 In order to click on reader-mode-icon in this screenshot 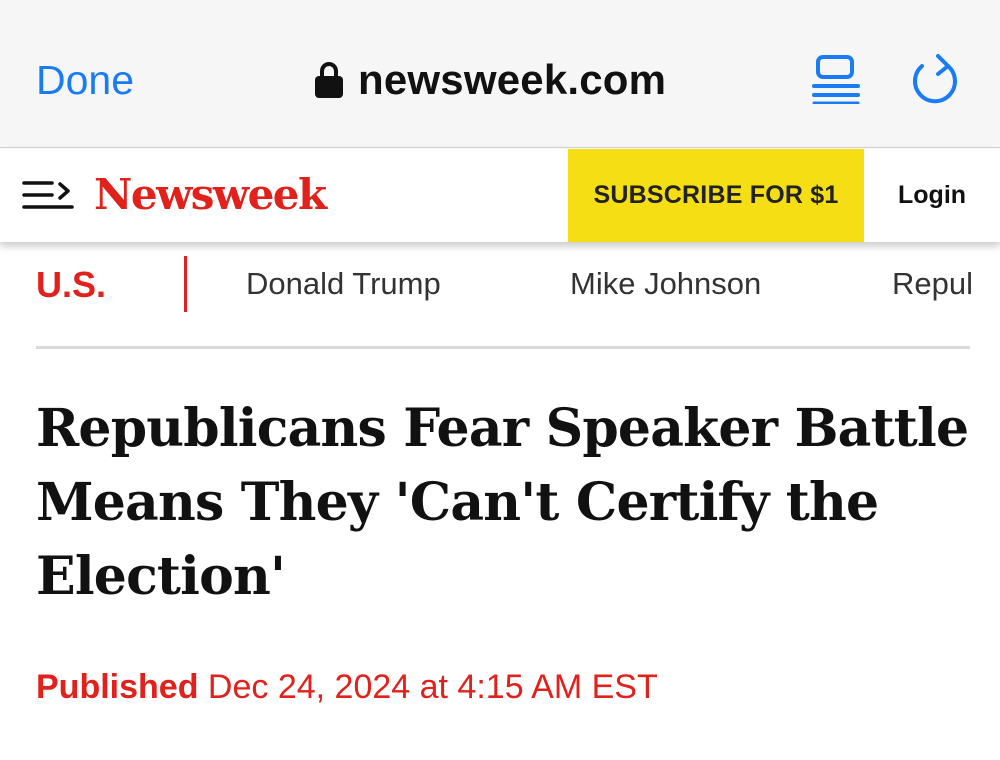, I will do `click(836, 79)`.